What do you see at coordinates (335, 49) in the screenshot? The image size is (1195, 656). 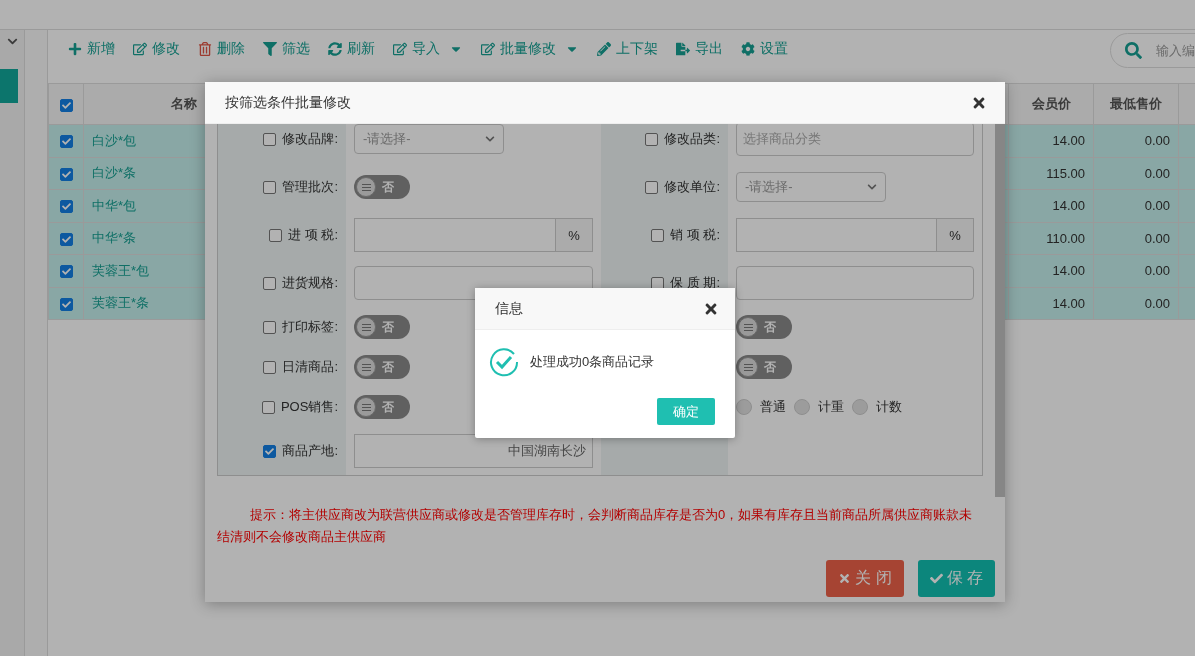 I see `refresh-icon` at bounding box center [335, 49].